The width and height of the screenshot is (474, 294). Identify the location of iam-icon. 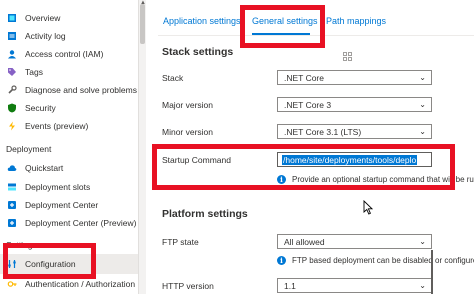
(11, 54).